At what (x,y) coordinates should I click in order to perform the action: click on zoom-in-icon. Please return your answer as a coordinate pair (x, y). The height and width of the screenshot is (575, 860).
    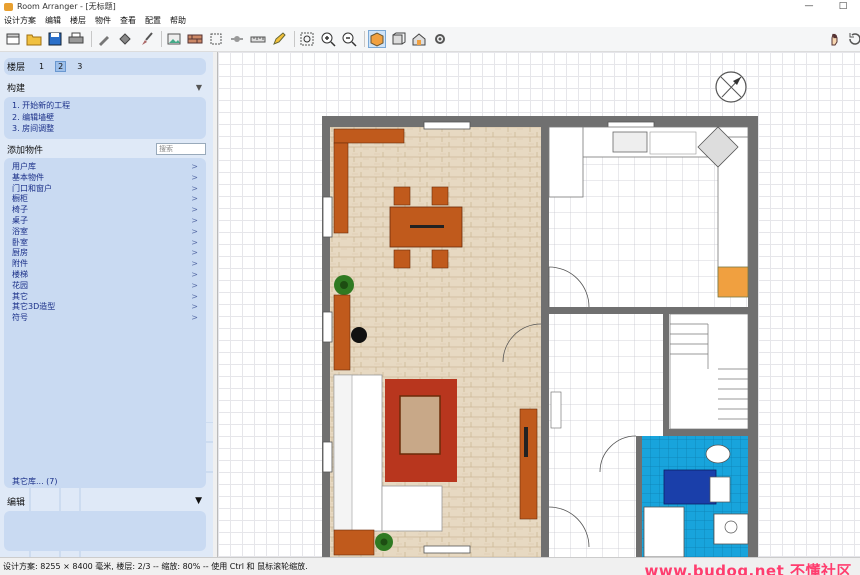
    Looking at the image, I should click on (328, 39).